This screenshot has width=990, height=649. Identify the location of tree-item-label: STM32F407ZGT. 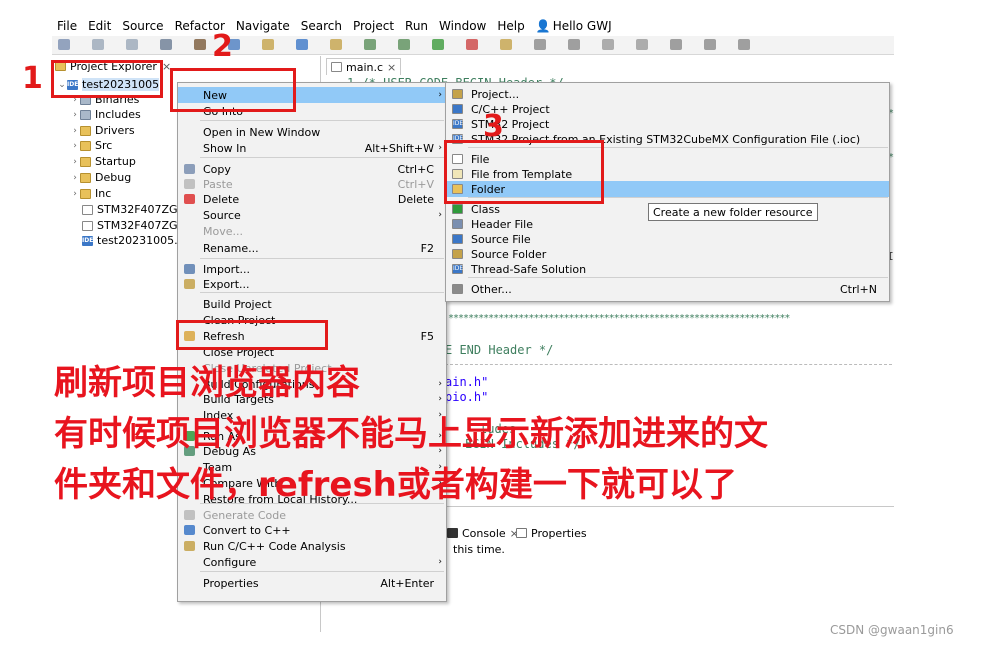
(140, 225).